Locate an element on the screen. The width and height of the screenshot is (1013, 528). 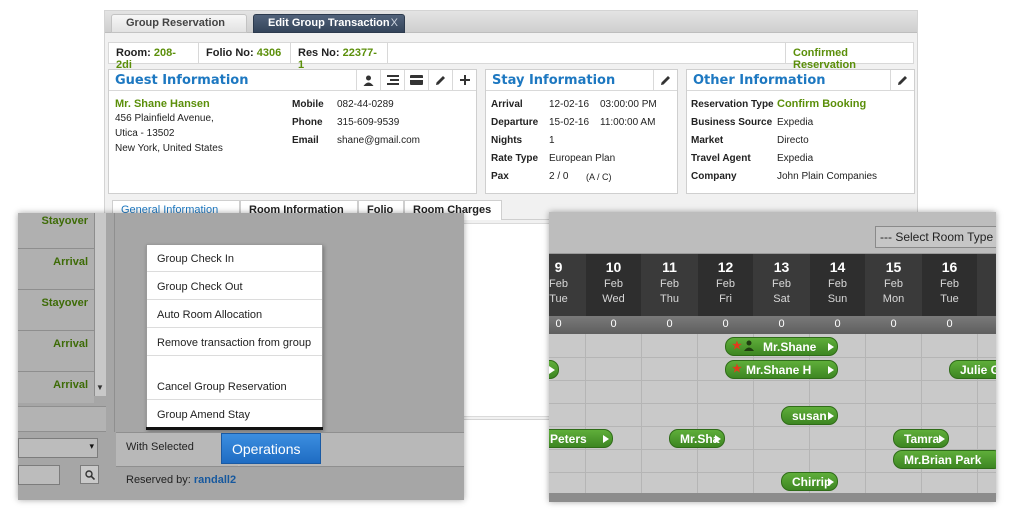
email-value: shane@gmail.com is located at coordinates (378, 140).